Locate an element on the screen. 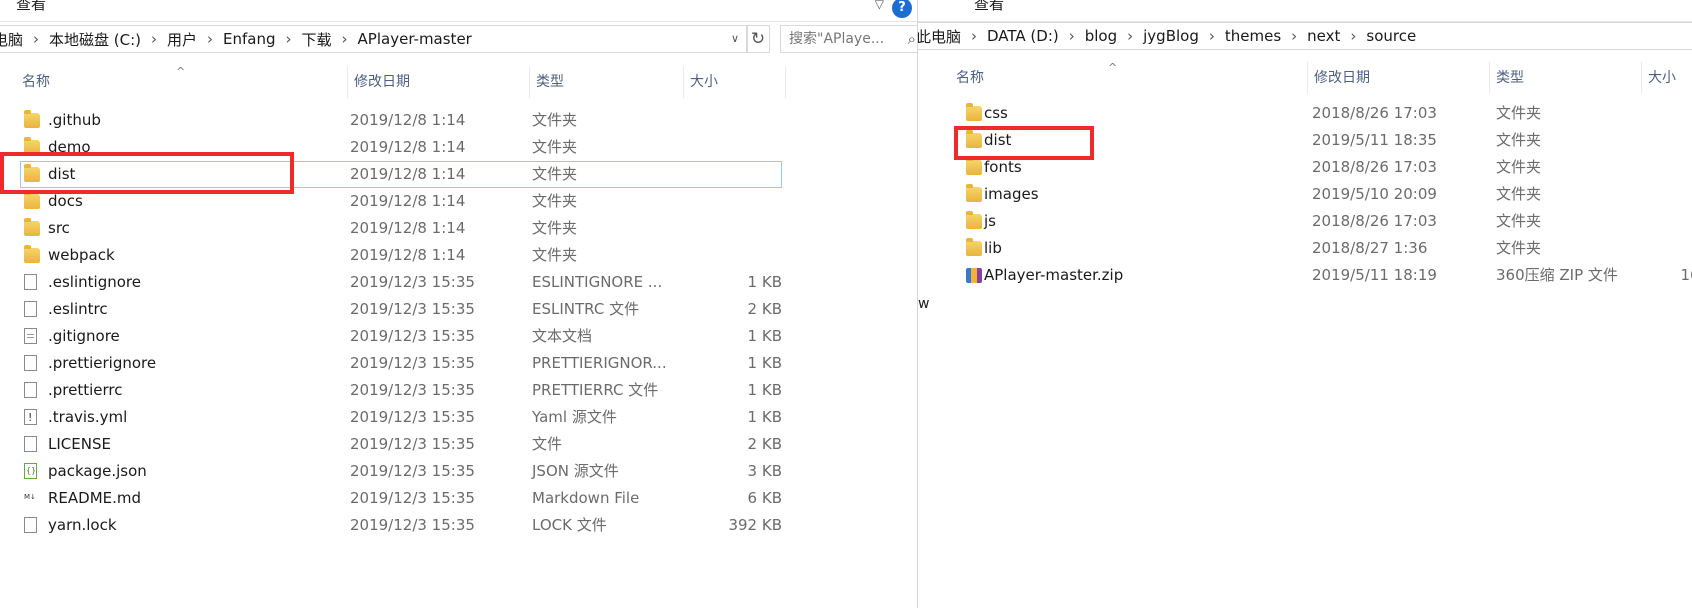 The image size is (1692, 608). help-icon: ? is located at coordinates (902, 9).